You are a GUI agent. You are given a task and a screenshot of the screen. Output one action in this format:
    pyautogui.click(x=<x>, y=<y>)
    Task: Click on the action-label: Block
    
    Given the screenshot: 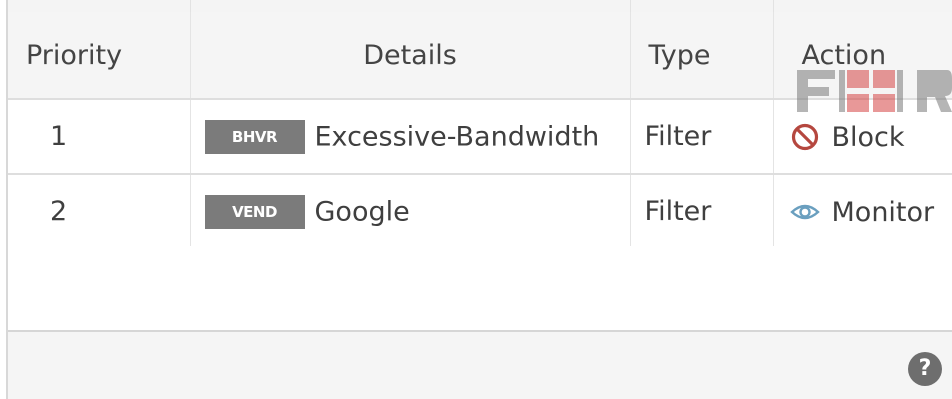 What is the action you would take?
    pyautogui.click(x=868, y=137)
    